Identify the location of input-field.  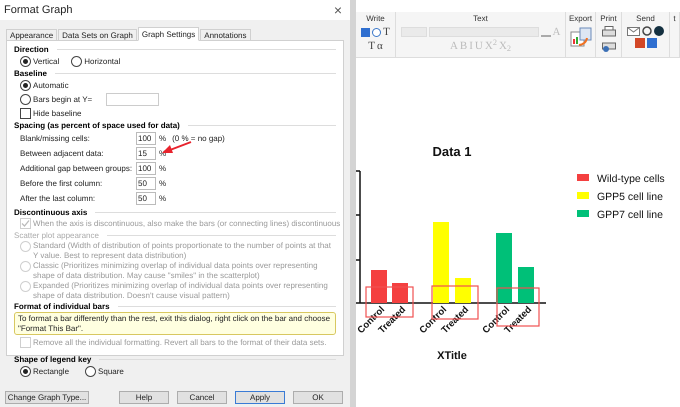
(133, 99).